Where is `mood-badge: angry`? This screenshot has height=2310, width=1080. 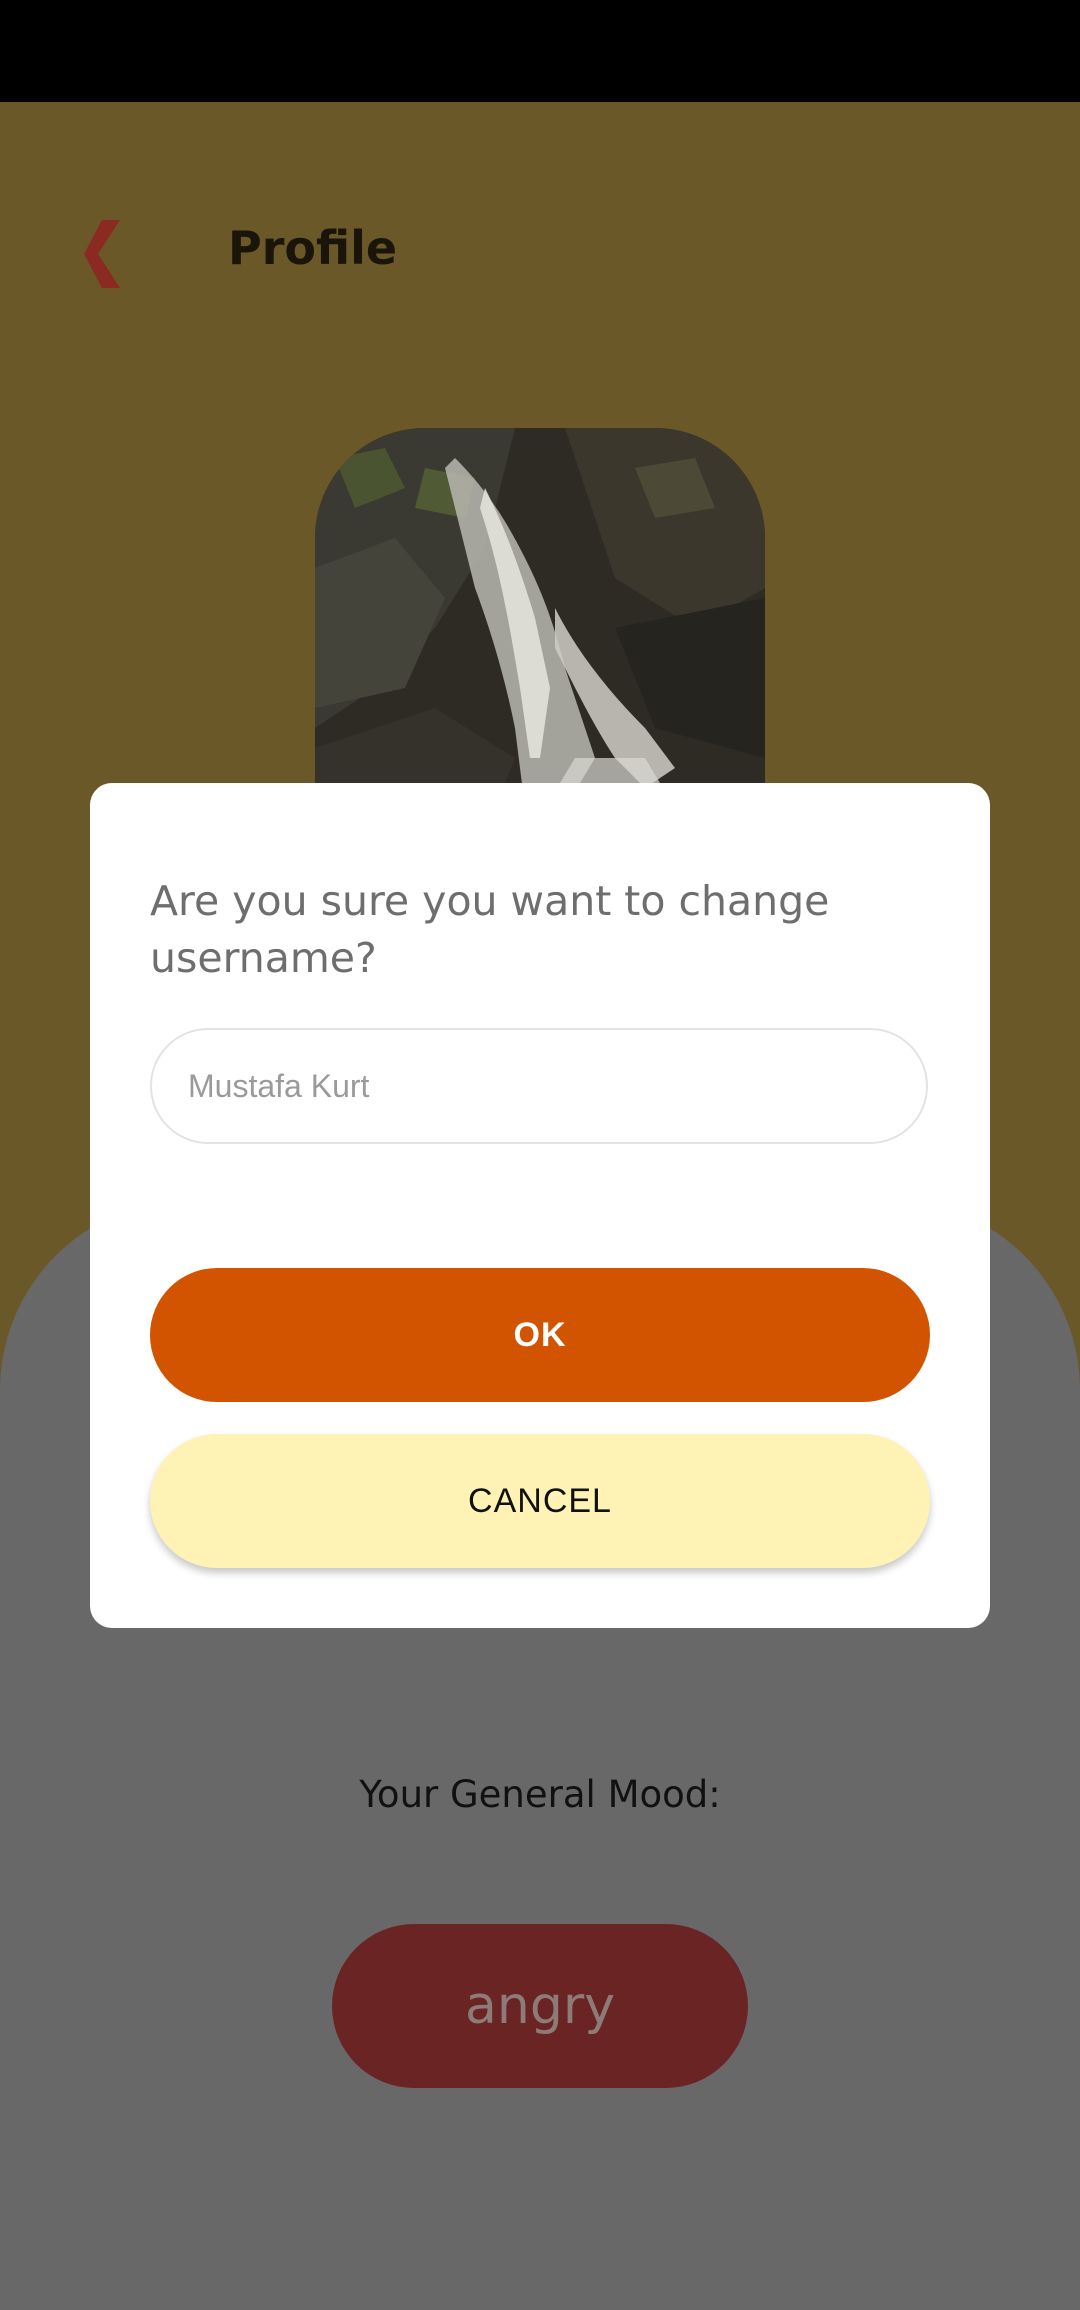 mood-badge: angry is located at coordinates (540, 2006).